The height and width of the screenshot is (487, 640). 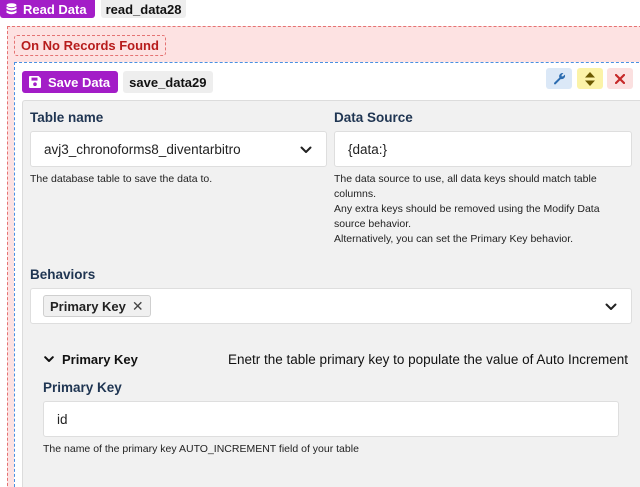 I want to click on settings-button, so click(x=559, y=78).